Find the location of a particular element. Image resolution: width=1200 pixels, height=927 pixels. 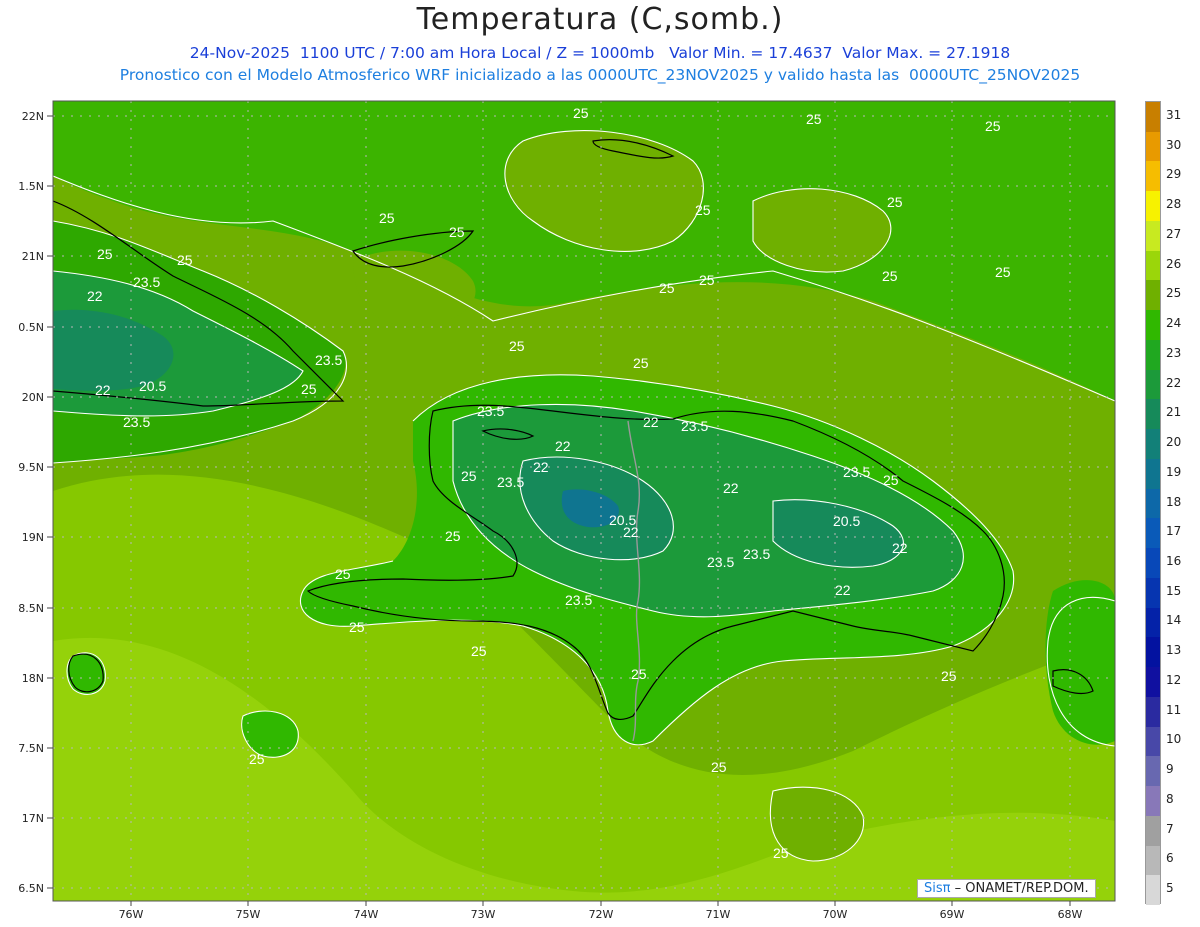

lat-label: 22N is located at coordinates (33, 116).